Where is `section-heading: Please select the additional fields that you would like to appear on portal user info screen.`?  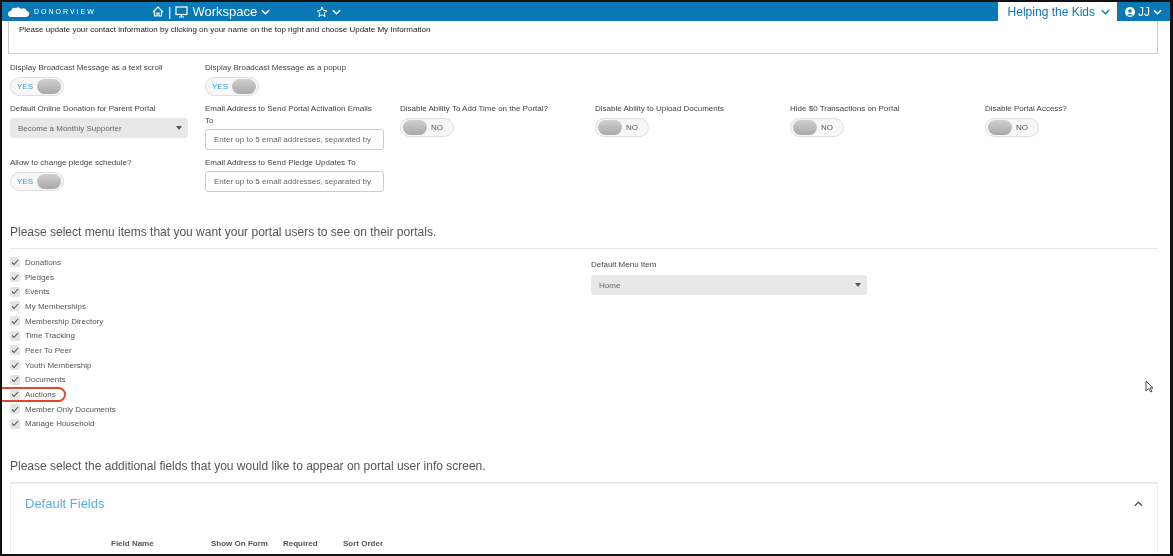 section-heading: Please select the additional fields that you would like to appear on portal user info screen. is located at coordinates (248, 466).